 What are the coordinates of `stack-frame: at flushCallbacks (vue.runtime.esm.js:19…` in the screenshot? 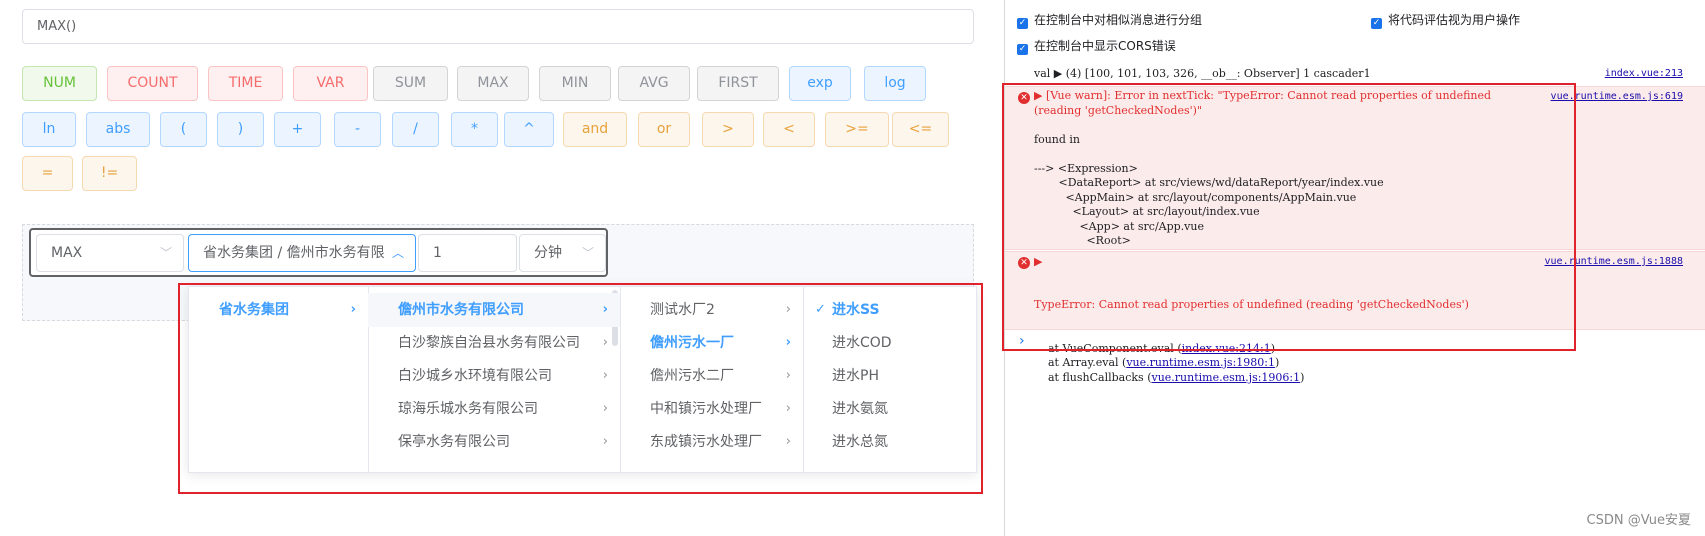 It's located at (1251, 378).